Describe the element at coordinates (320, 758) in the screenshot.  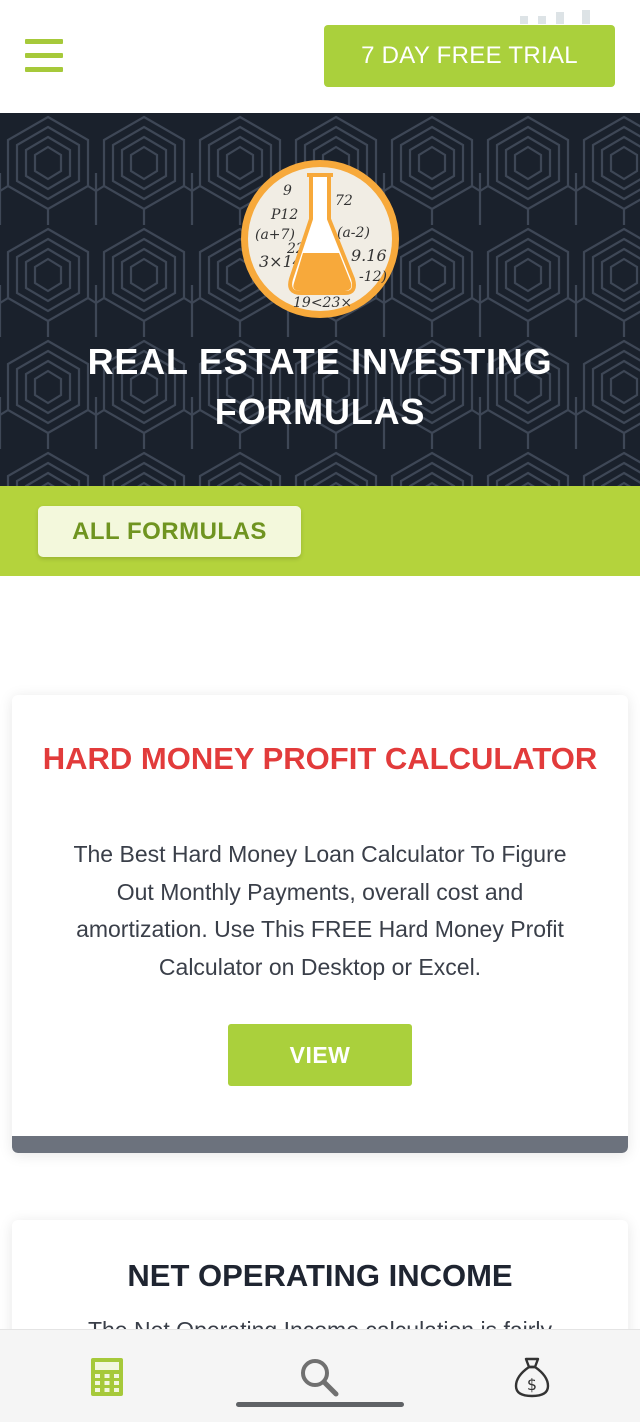
I see `card-title: HARD MONEY PROFIT CALCULATOR` at that location.